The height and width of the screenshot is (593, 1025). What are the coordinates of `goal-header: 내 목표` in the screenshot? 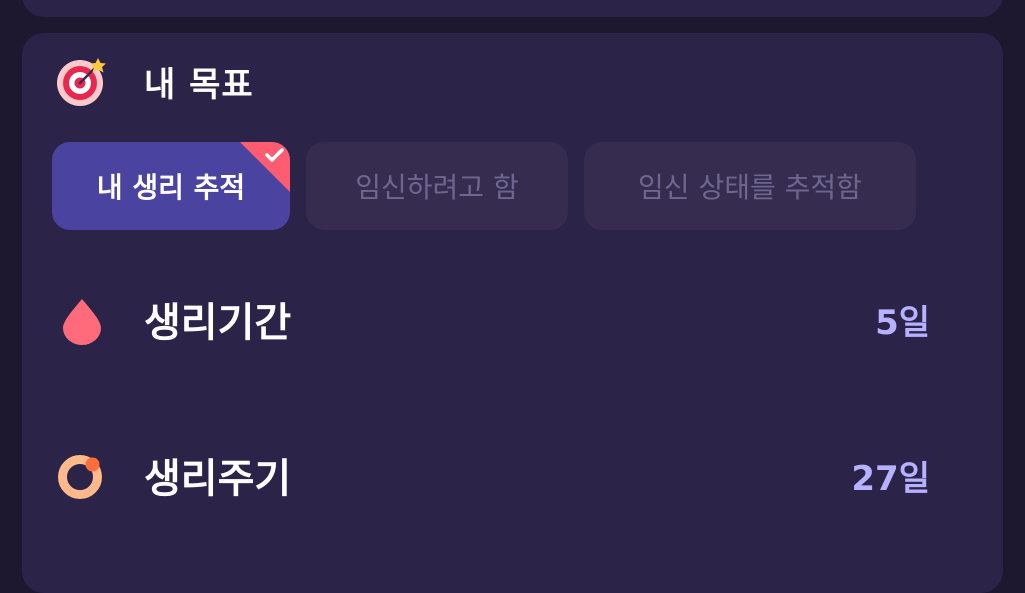 It's located at (155, 81).